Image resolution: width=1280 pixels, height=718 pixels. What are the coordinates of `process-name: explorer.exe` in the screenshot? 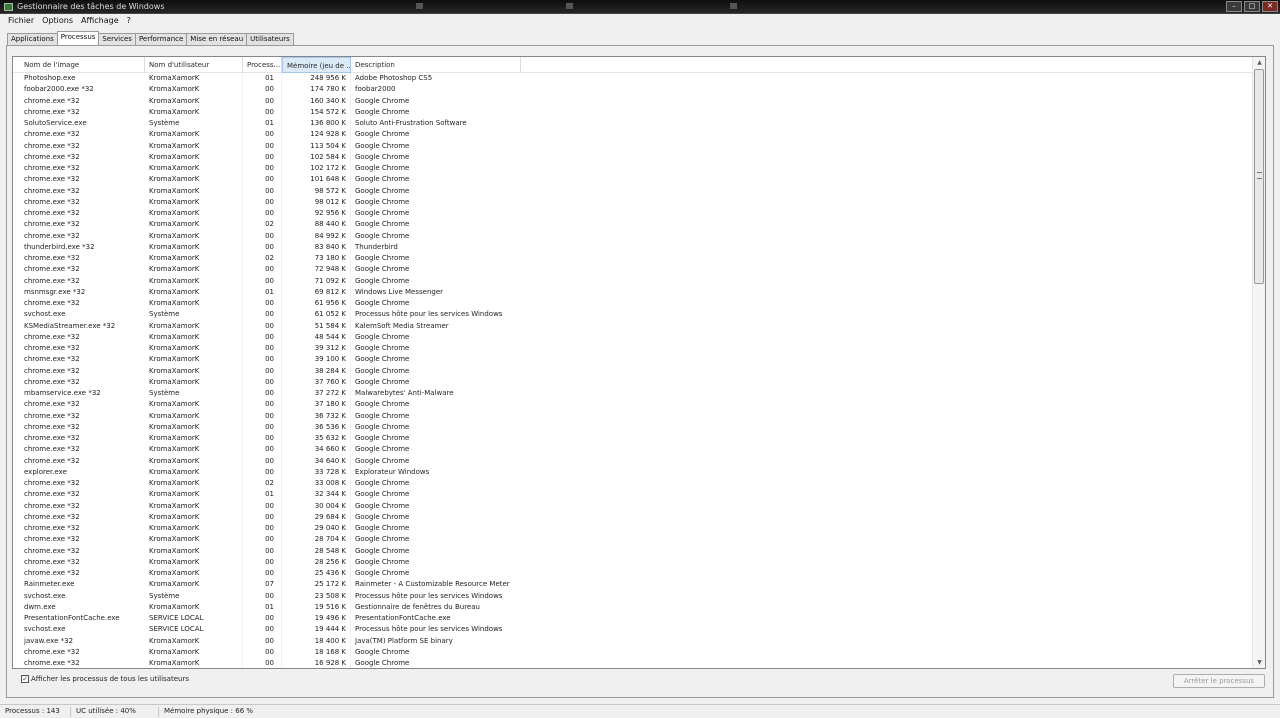 It's located at (45, 471).